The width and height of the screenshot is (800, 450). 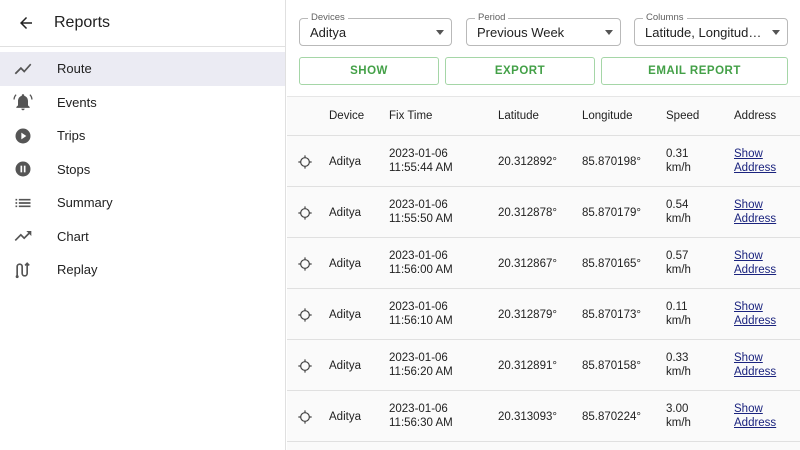 What do you see at coordinates (611, 366) in the screenshot?
I see `longitude-cell: 85.870158°` at bounding box center [611, 366].